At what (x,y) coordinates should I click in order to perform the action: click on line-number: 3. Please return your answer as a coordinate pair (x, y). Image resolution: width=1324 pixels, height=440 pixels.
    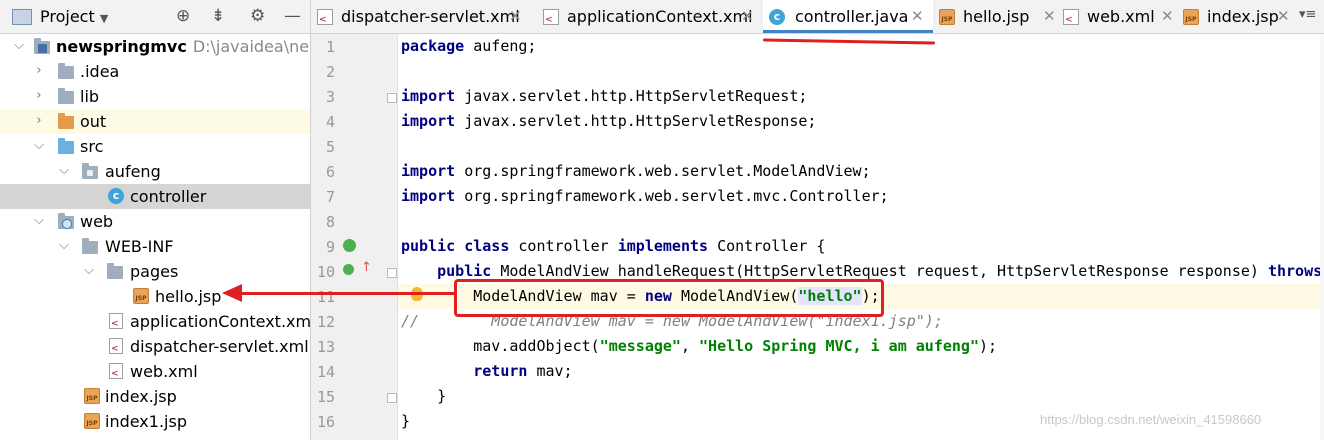
    Looking at the image, I should click on (330, 97).